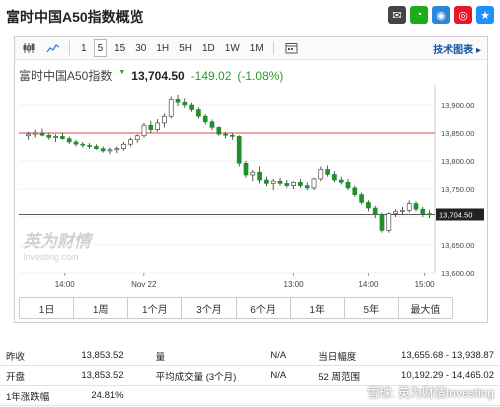 The width and height of the screenshot is (500, 407). Describe the element at coordinates (276, 395) in the screenshot. I see `stat-value` at that location.